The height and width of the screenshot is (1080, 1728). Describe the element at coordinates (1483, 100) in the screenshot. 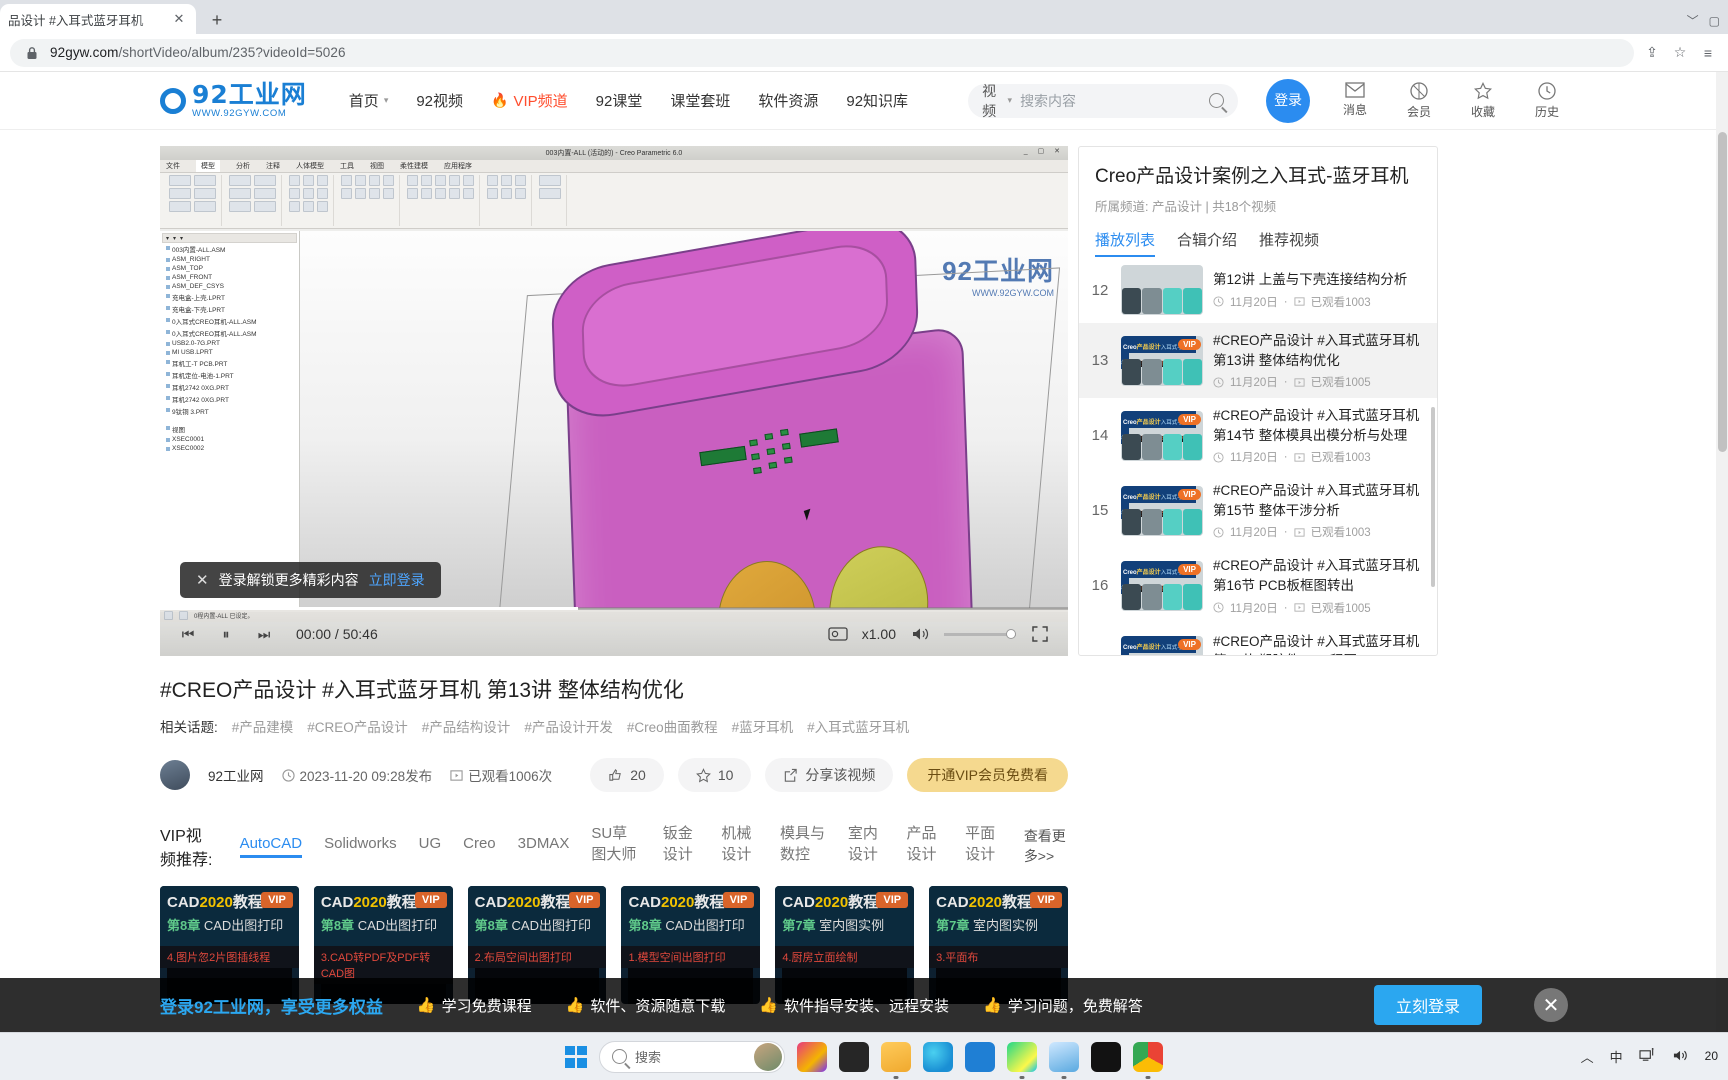

I see `header-favorites: 收藏` at that location.